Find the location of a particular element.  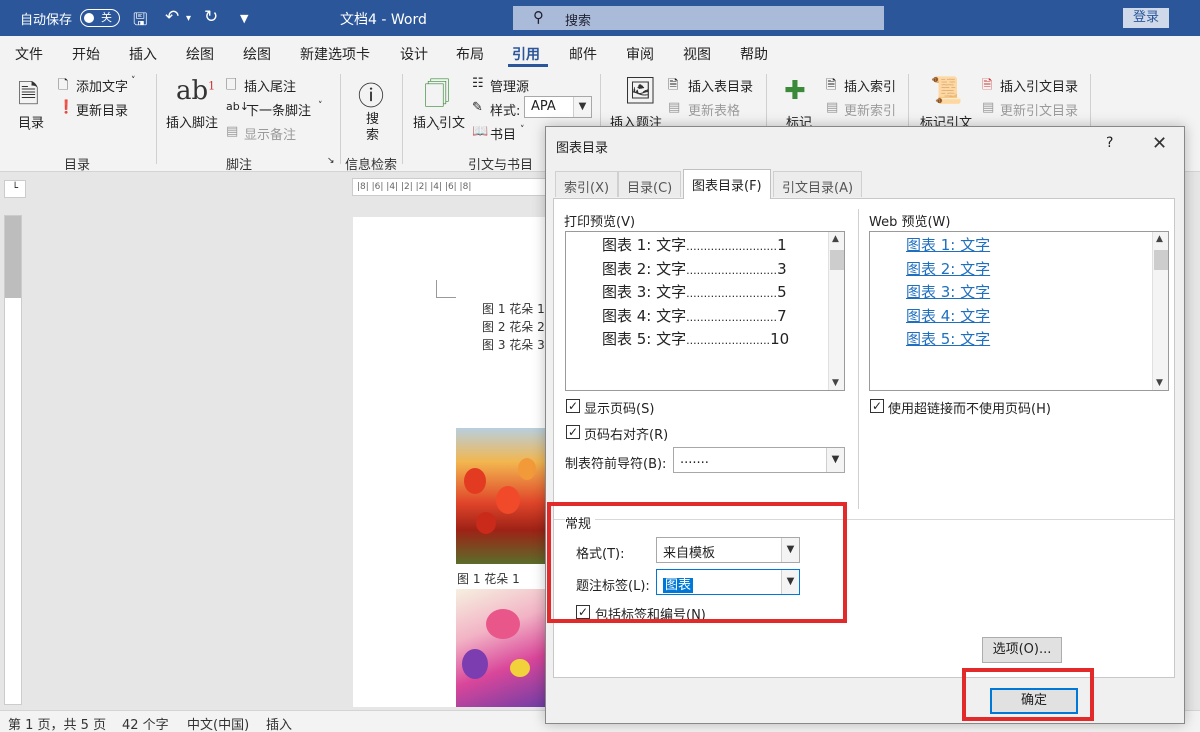

insert-caption-icon: 🖼 is located at coordinates (641, 91).